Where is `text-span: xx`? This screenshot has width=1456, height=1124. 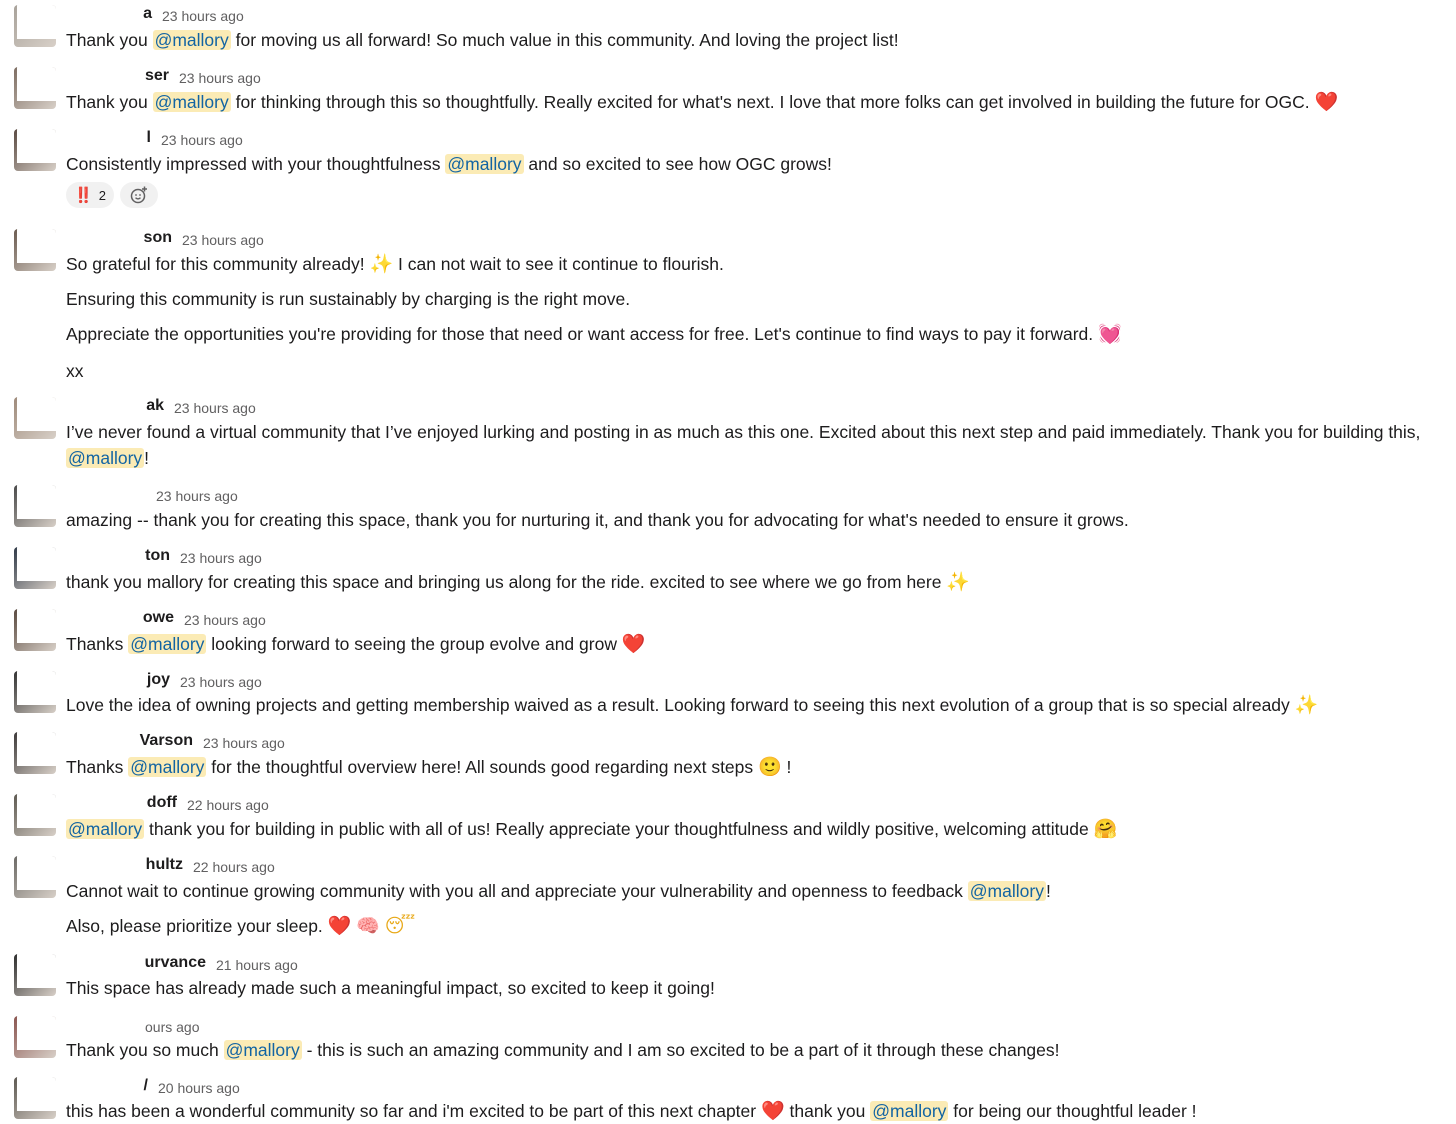
text-span: xx is located at coordinates (75, 371).